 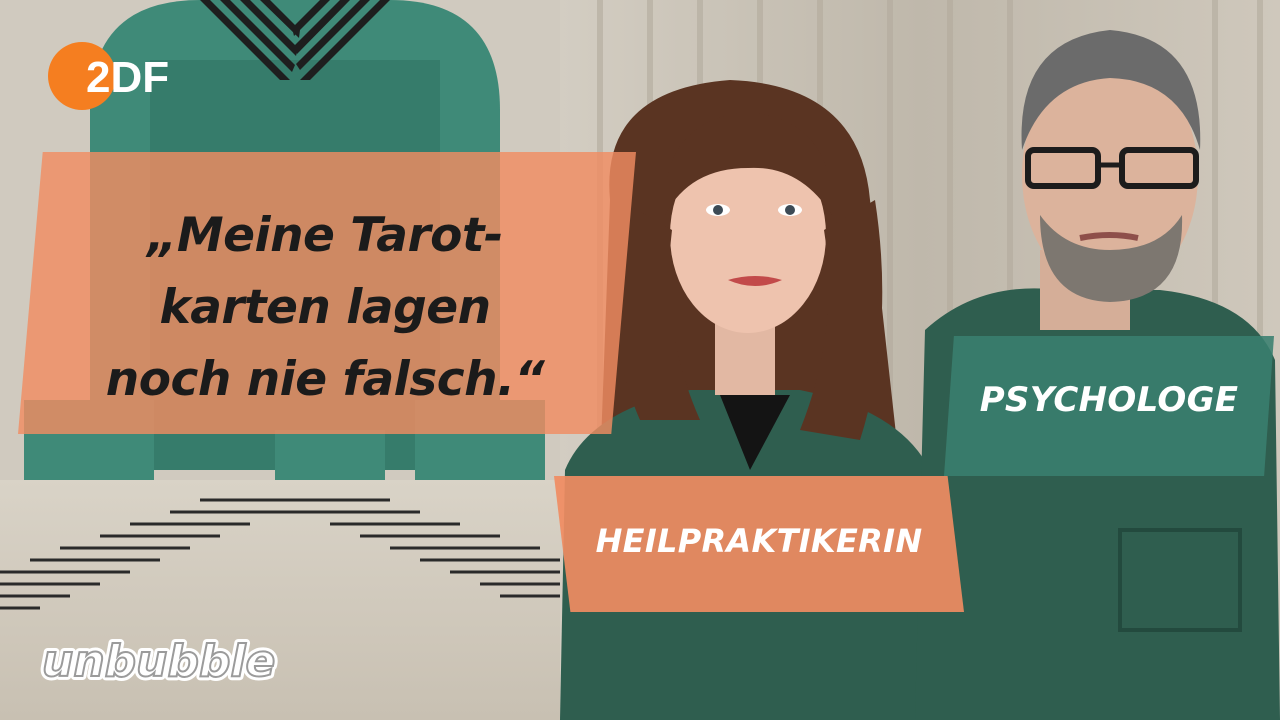 I want to click on zdf-logo-text: 2DF, so click(x=127, y=77).